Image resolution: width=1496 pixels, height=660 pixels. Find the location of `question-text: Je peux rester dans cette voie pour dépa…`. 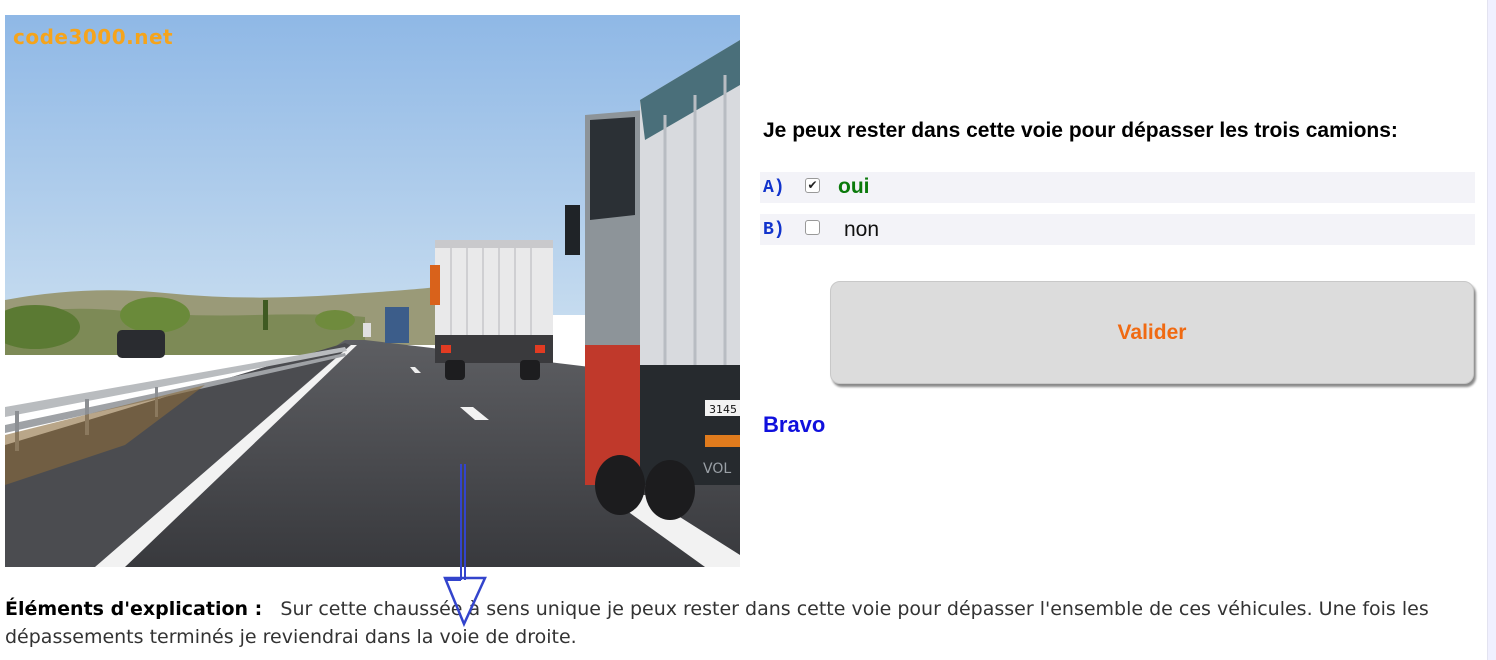

question-text: Je peux rester dans cette voie pour dépa… is located at coordinates (1080, 130).